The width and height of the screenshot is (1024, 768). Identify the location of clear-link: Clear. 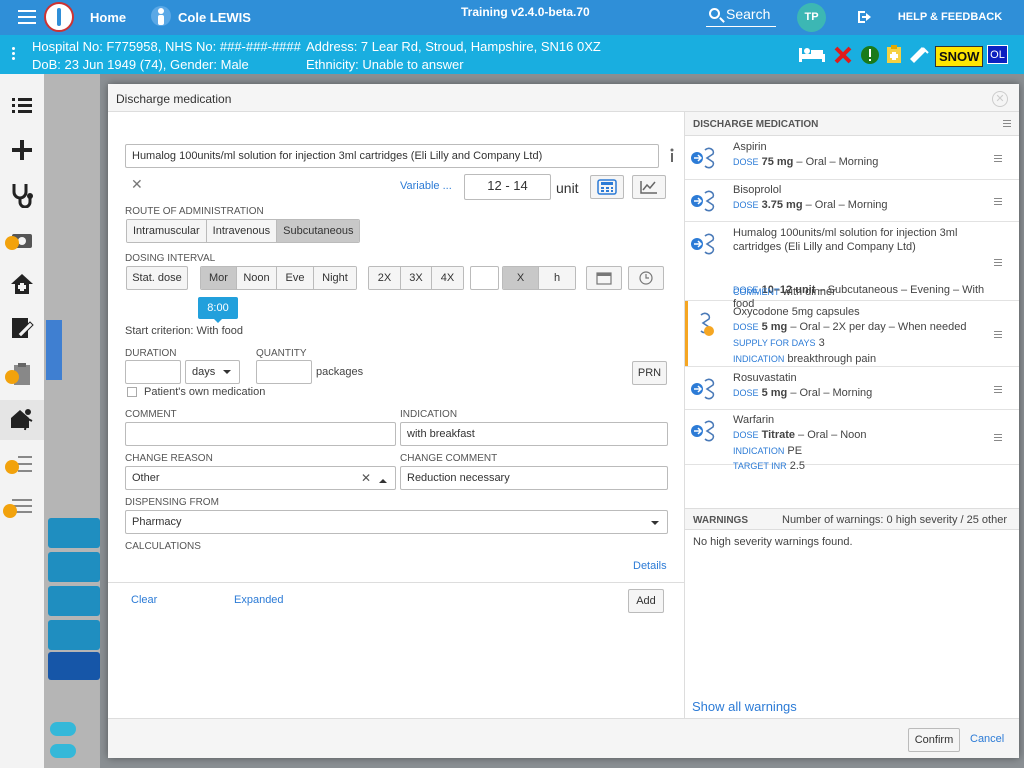
(144, 600).